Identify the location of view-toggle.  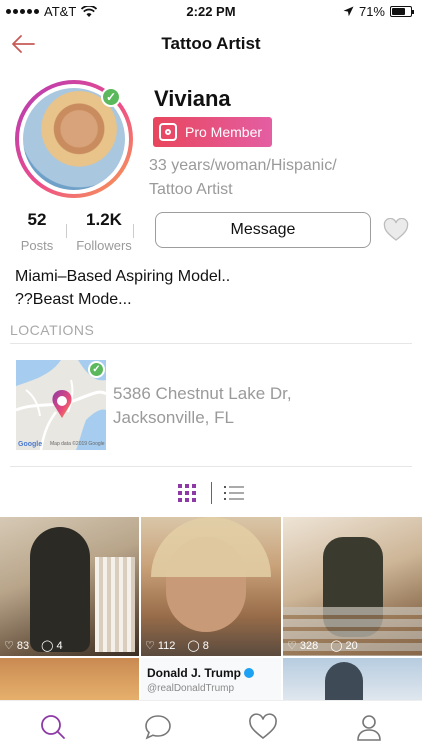
(211, 493).